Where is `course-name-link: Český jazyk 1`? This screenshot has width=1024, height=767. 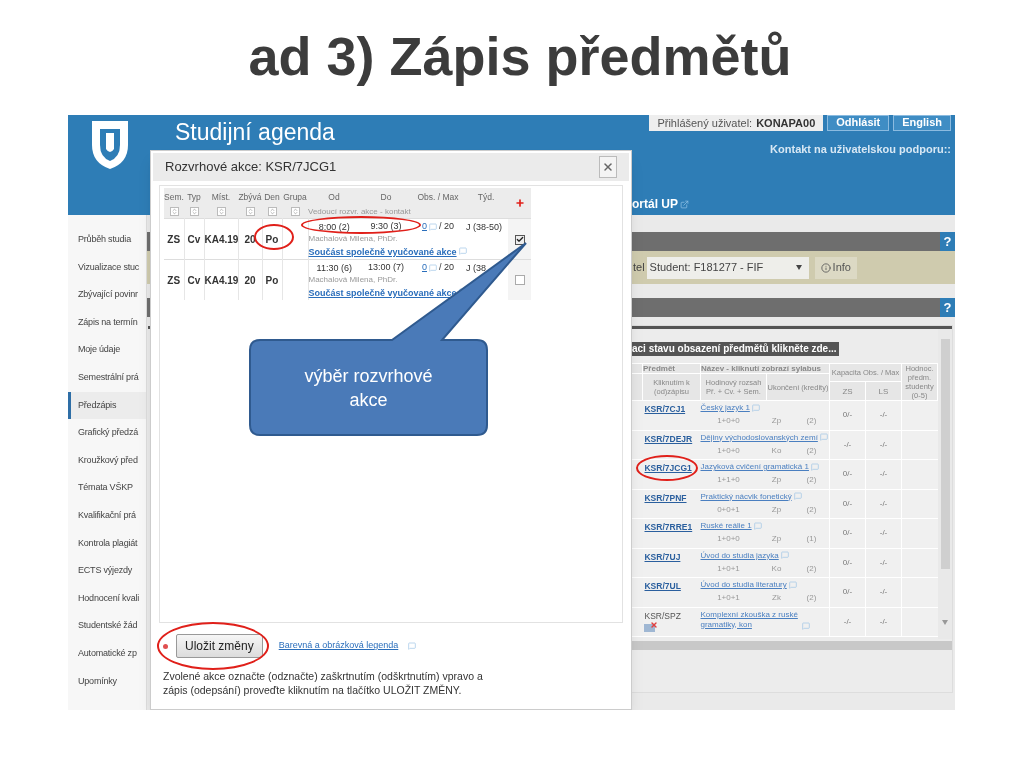 course-name-link: Český jazyk 1 is located at coordinates (725, 407).